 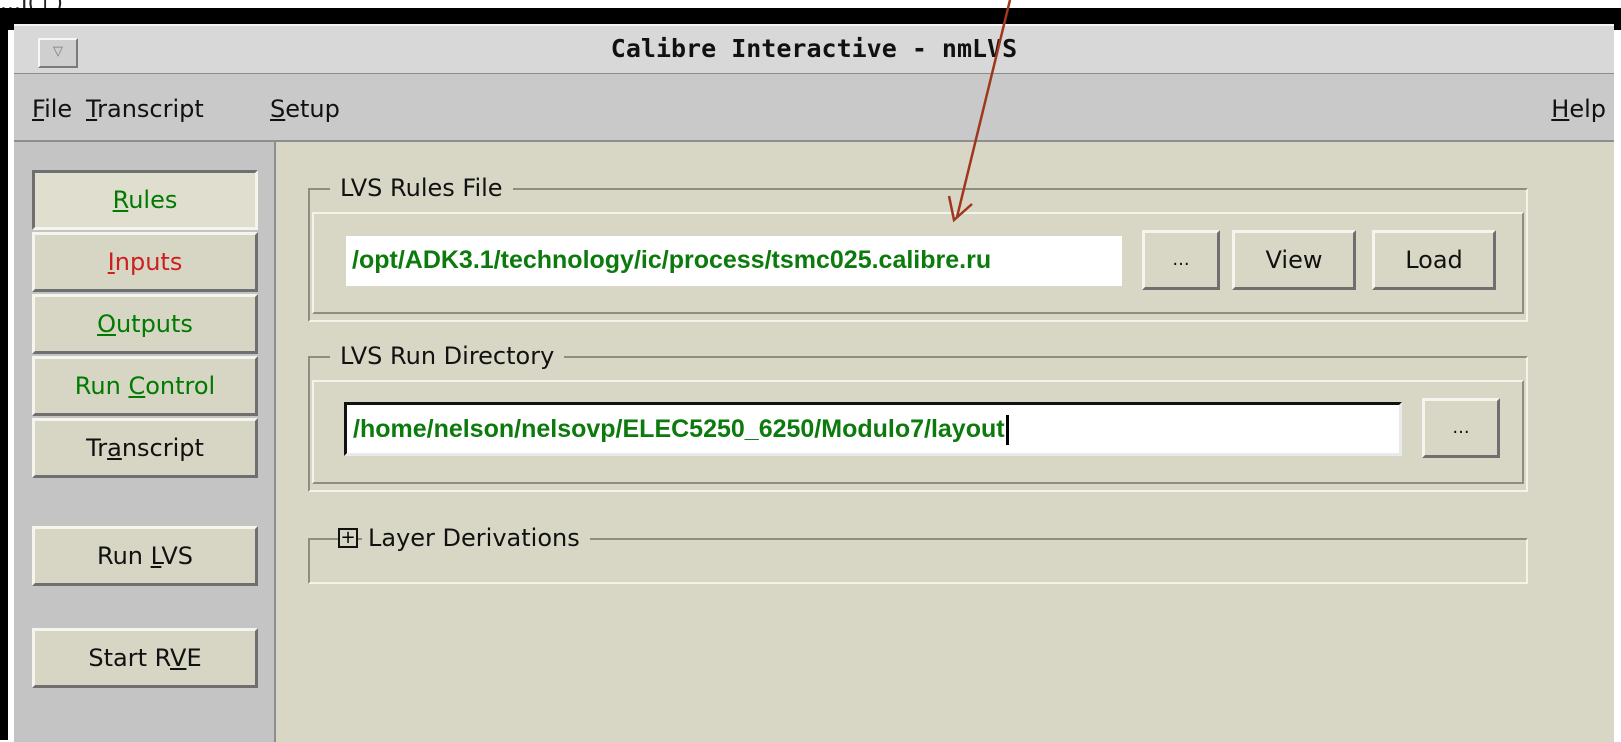 I want to click on menu-setup: Setup, so click(x=305, y=109).